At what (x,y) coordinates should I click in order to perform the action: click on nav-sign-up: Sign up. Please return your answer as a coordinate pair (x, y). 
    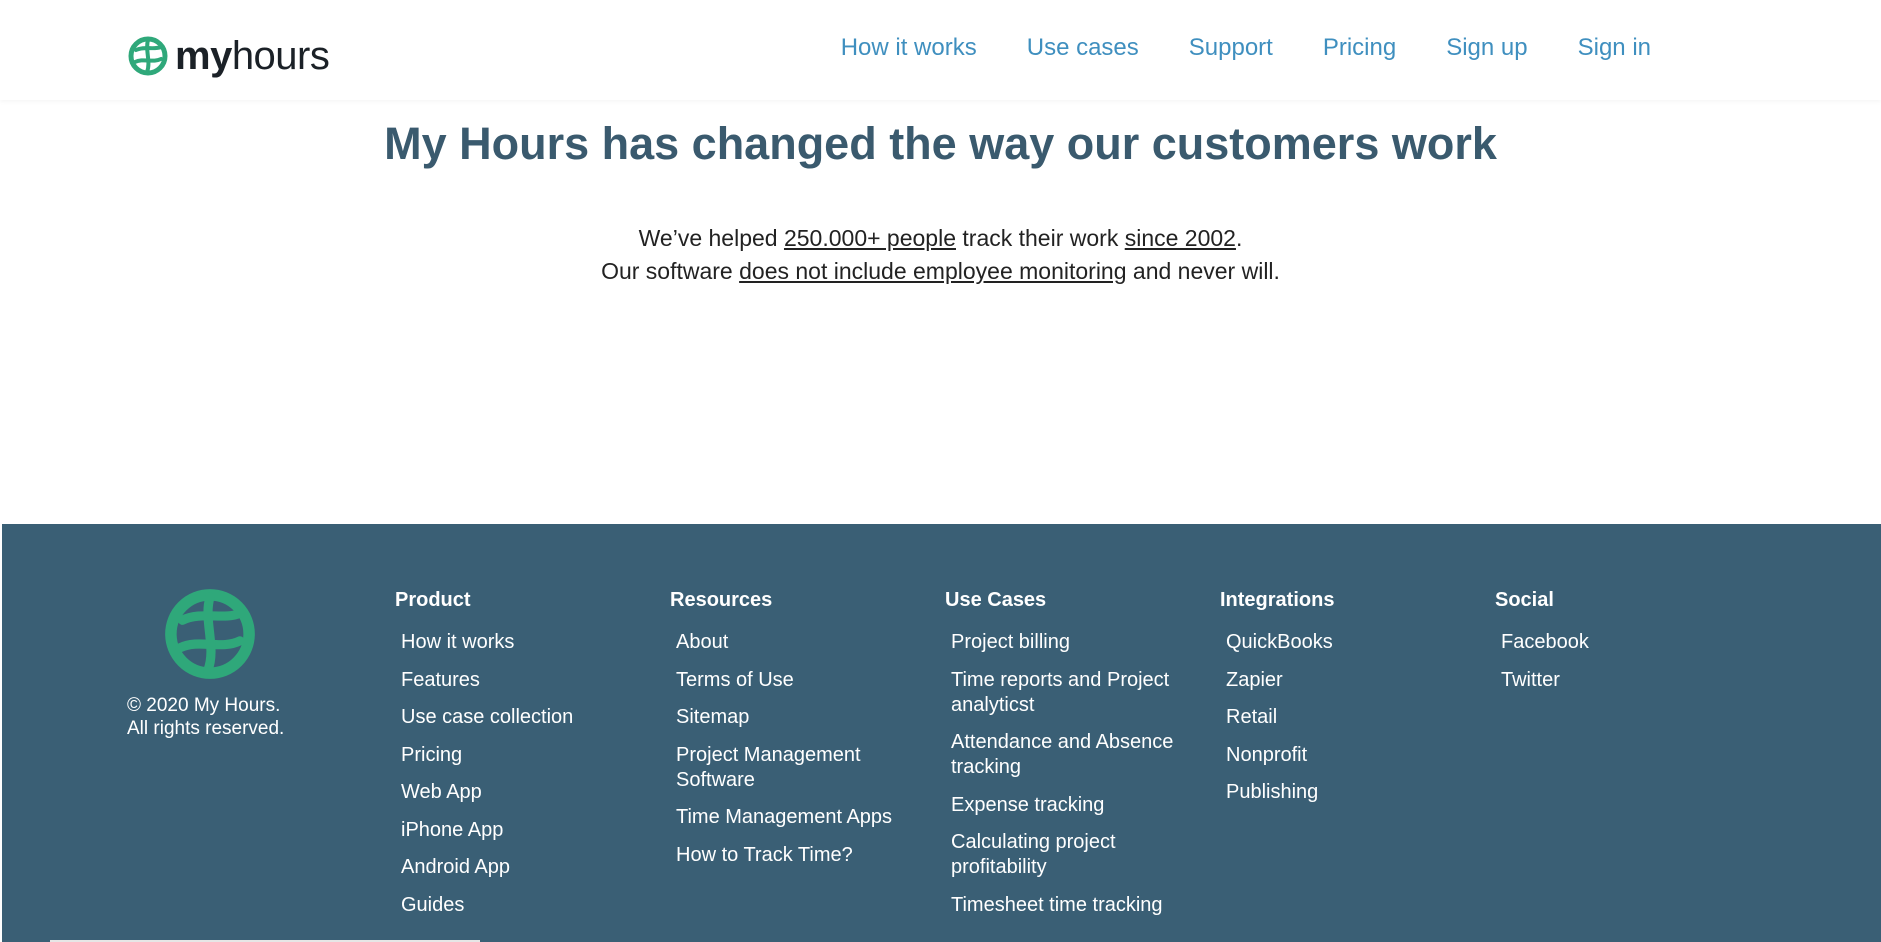
    Looking at the image, I should click on (1486, 48).